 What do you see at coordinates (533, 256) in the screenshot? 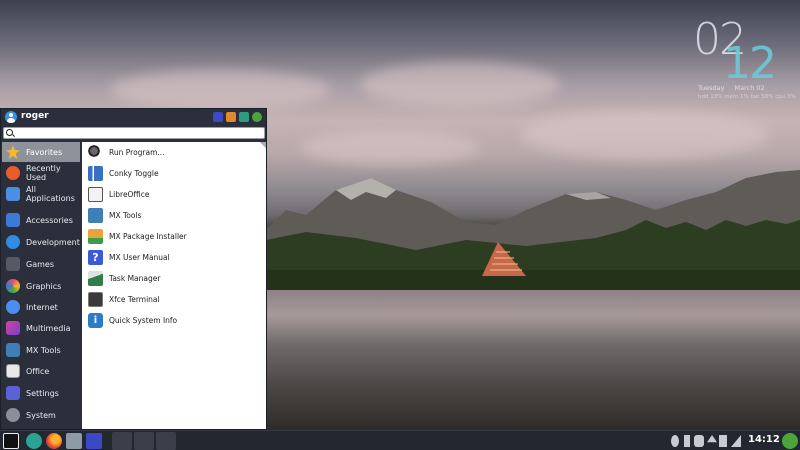
I see `forest` at bounding box center [533, 256].